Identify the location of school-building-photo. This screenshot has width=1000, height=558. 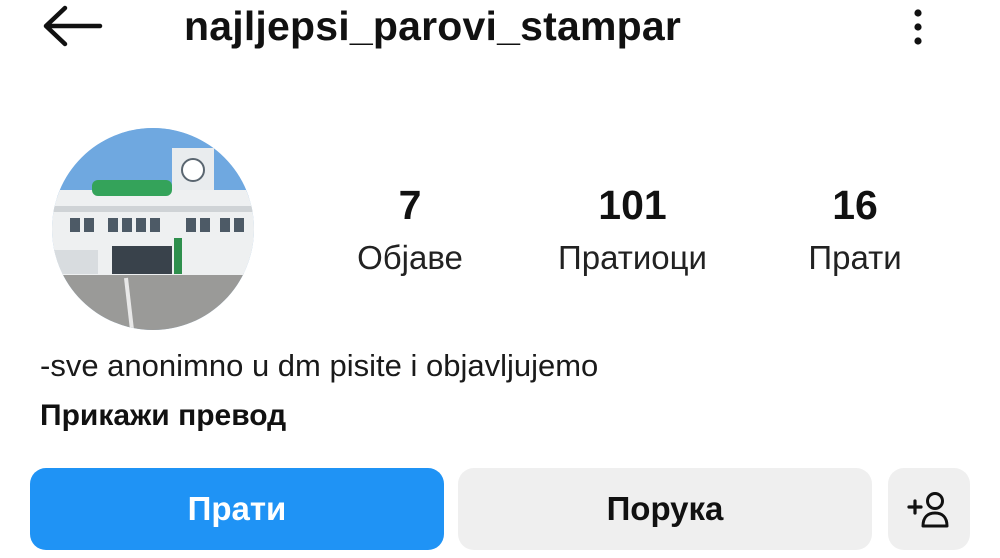
(153, 229).